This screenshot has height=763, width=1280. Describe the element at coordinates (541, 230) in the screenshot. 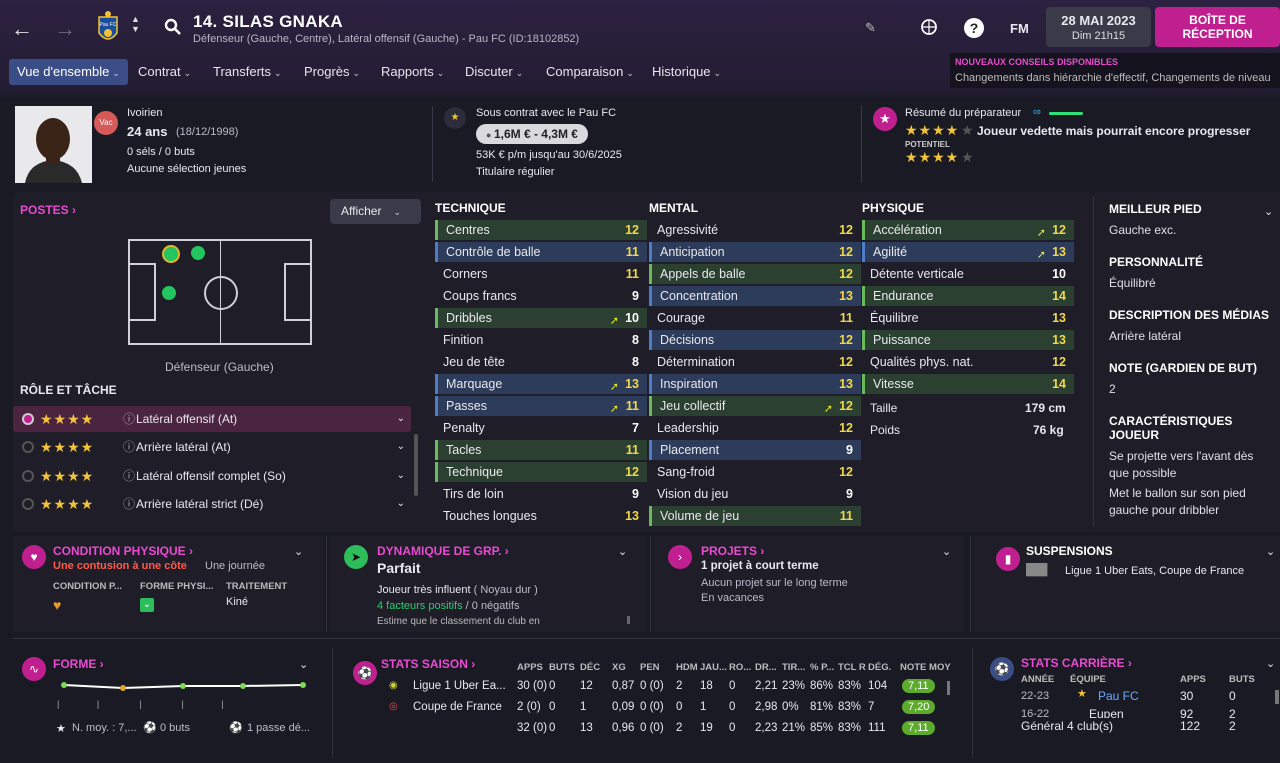

I see `attribute-row: Centres 12` at that location.